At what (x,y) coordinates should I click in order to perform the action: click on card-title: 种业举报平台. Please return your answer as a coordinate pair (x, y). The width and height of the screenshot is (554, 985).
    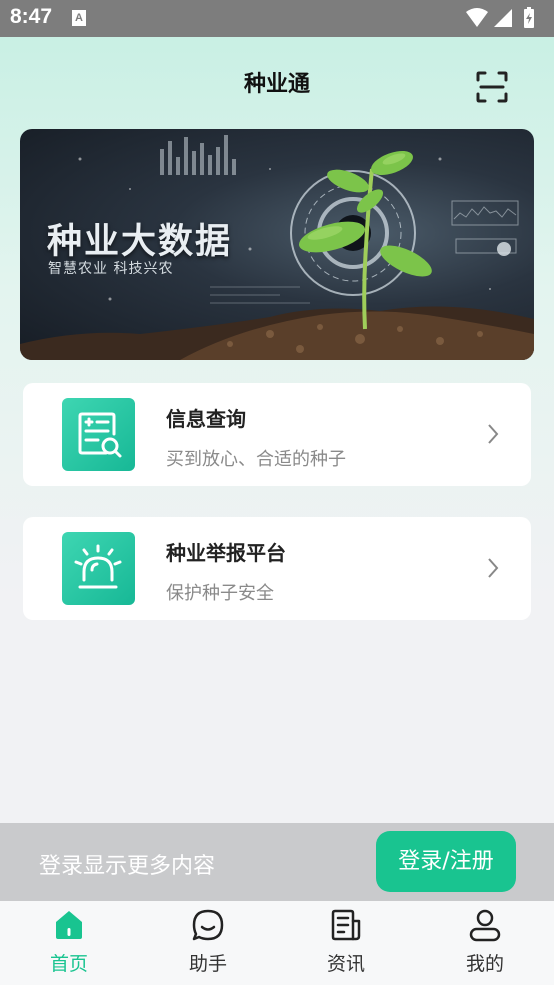
    Looking at the image, I should click on (226, 553).